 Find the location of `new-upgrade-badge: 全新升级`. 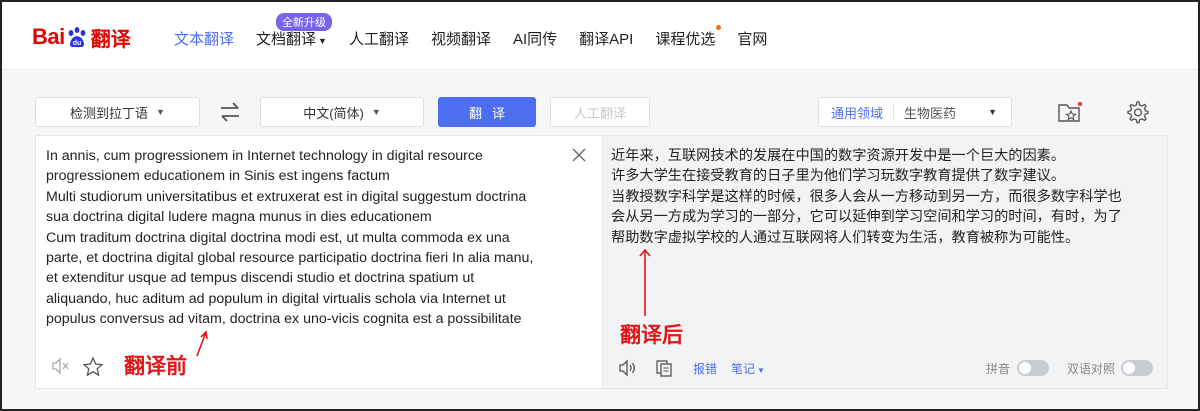

new-upgrade-badge: 全新升级 is located at coordinates (304, 22).